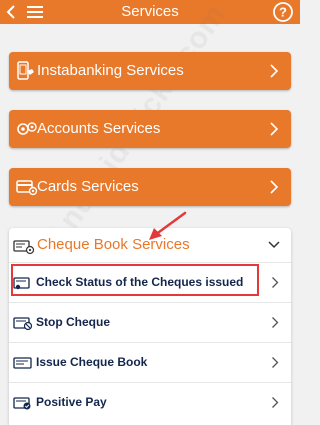 The width and height of the screenshot is (320, 425). What do you see at coordinates (23, 324) in the screenshot?
I see `stop-cheque-icon` at bounding box center [23, 324].